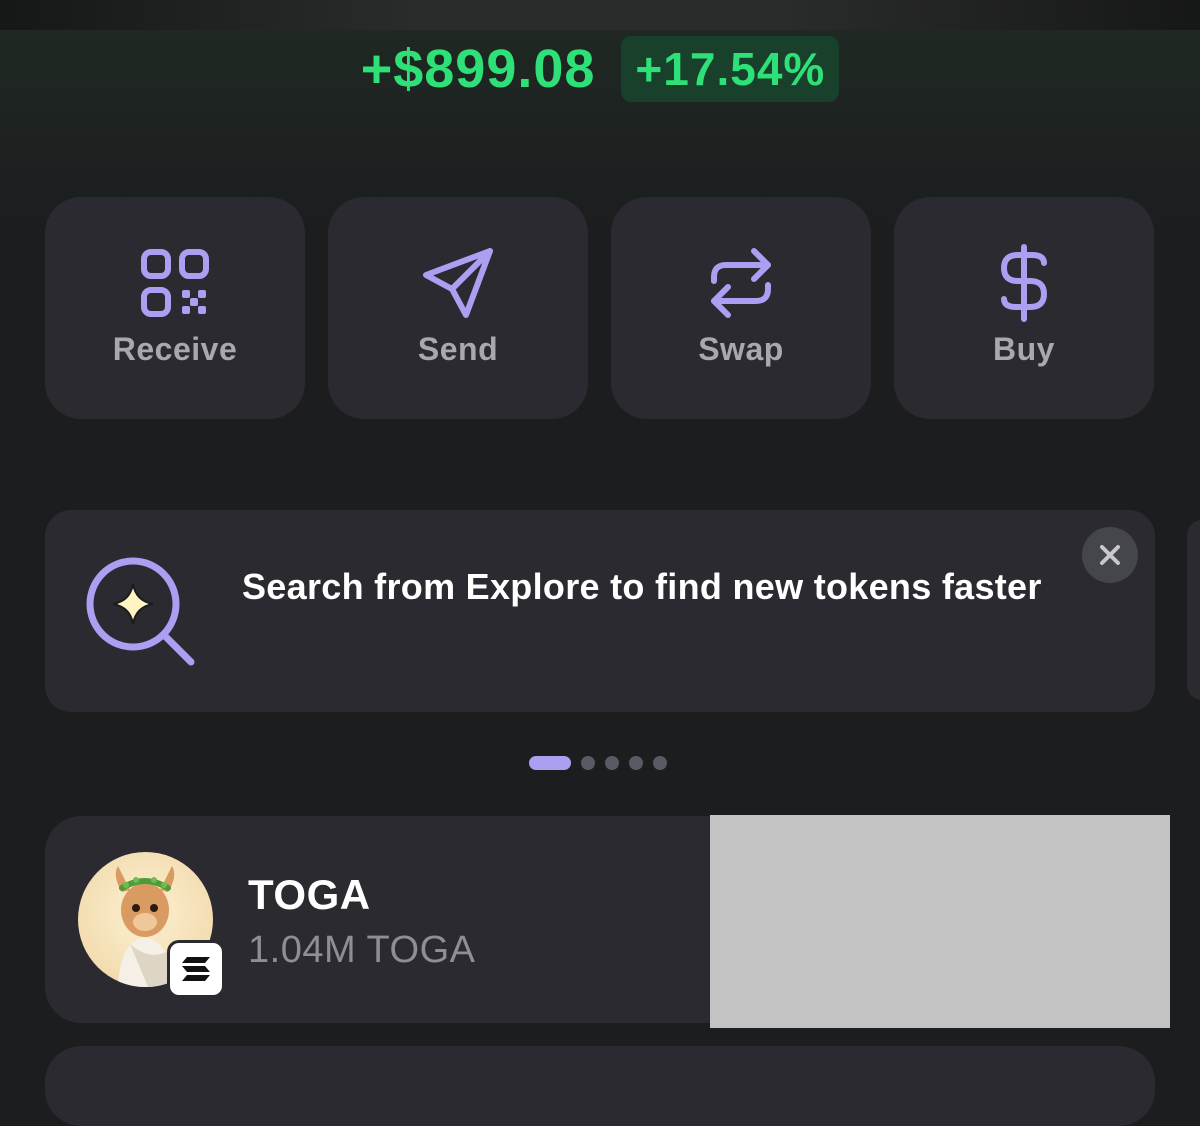 The image size is (1200, 1126). I want to click on token-row-next, so click(600, 1086).